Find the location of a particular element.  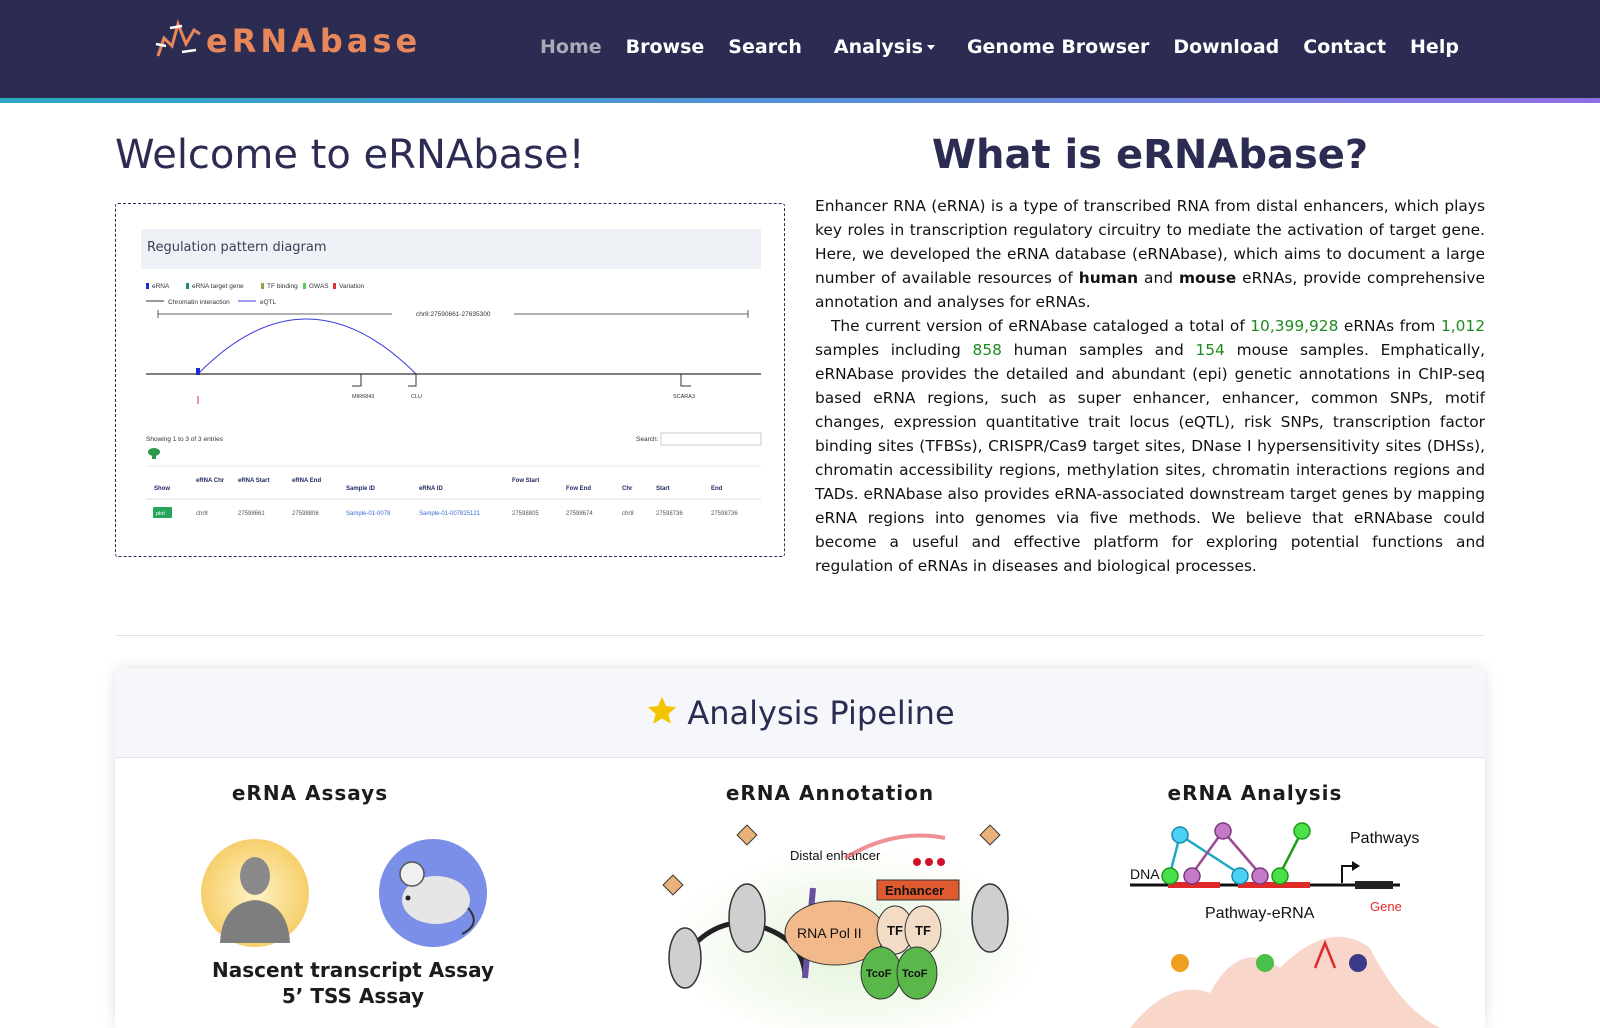

nav-download: Download is located at coordinates (1226, 47).